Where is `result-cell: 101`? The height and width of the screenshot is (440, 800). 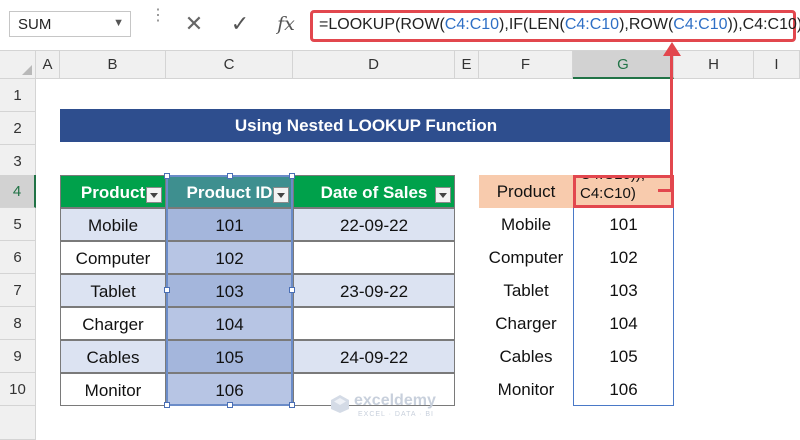 result-cell: 101 is located at coordinates (623, 224).